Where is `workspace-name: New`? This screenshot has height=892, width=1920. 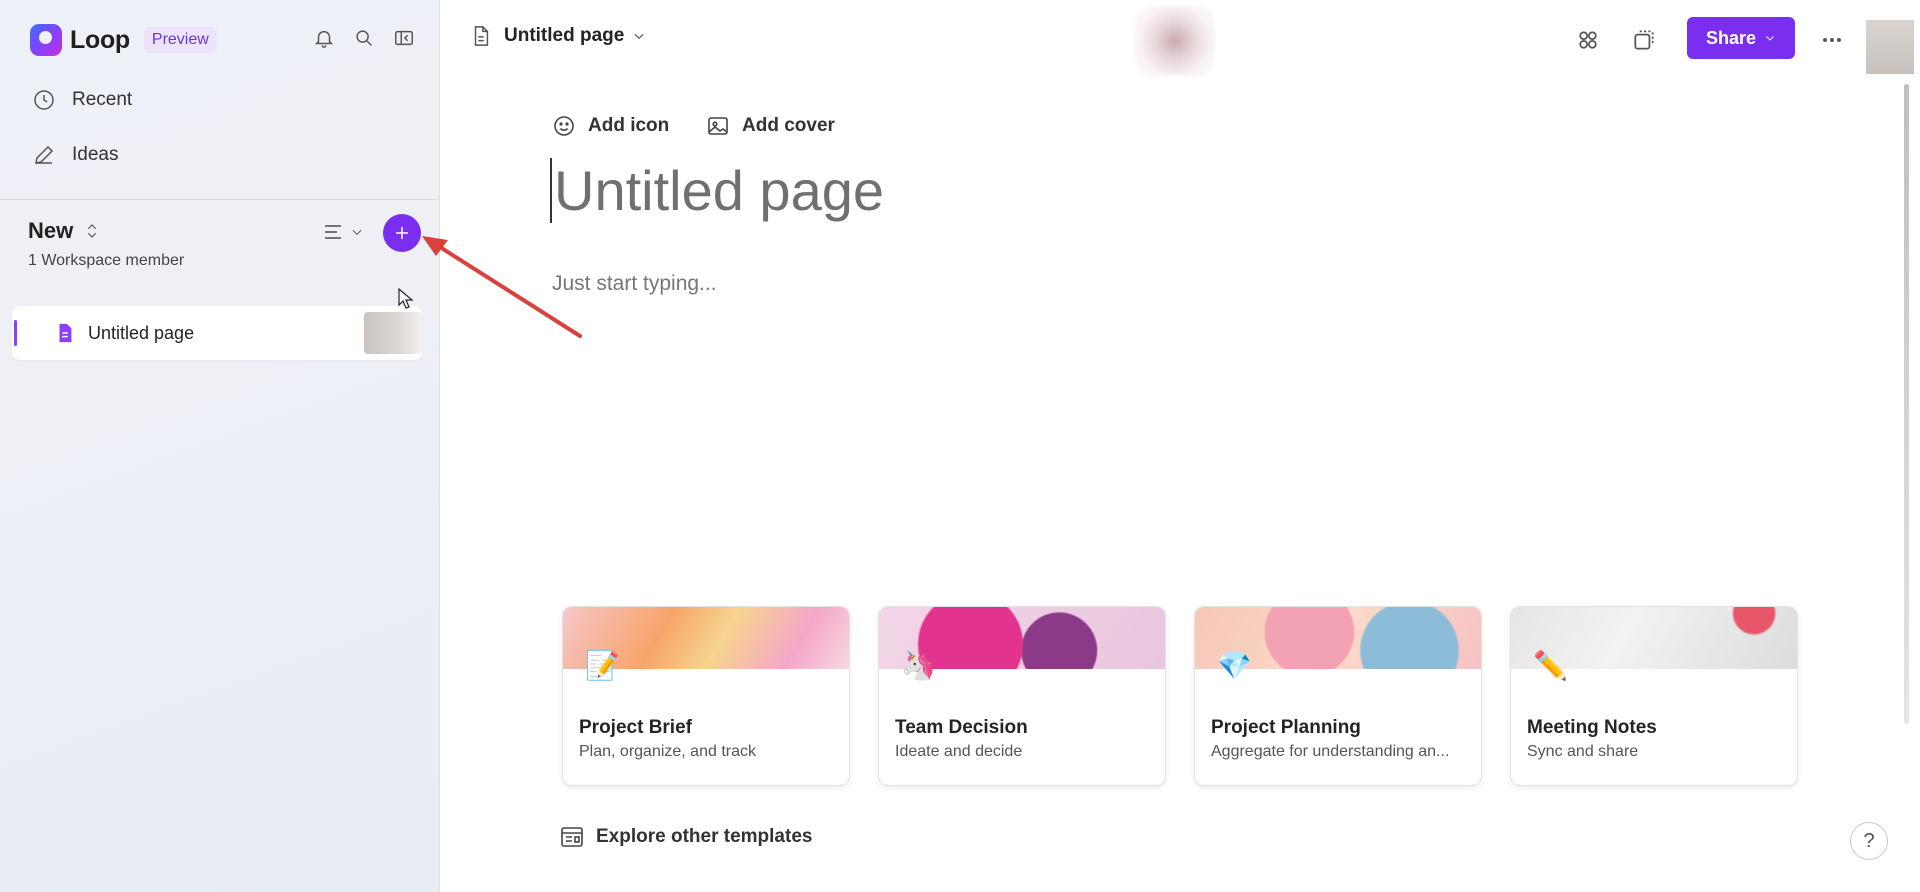 workspace-name: New is located at coordinates (51, 230).